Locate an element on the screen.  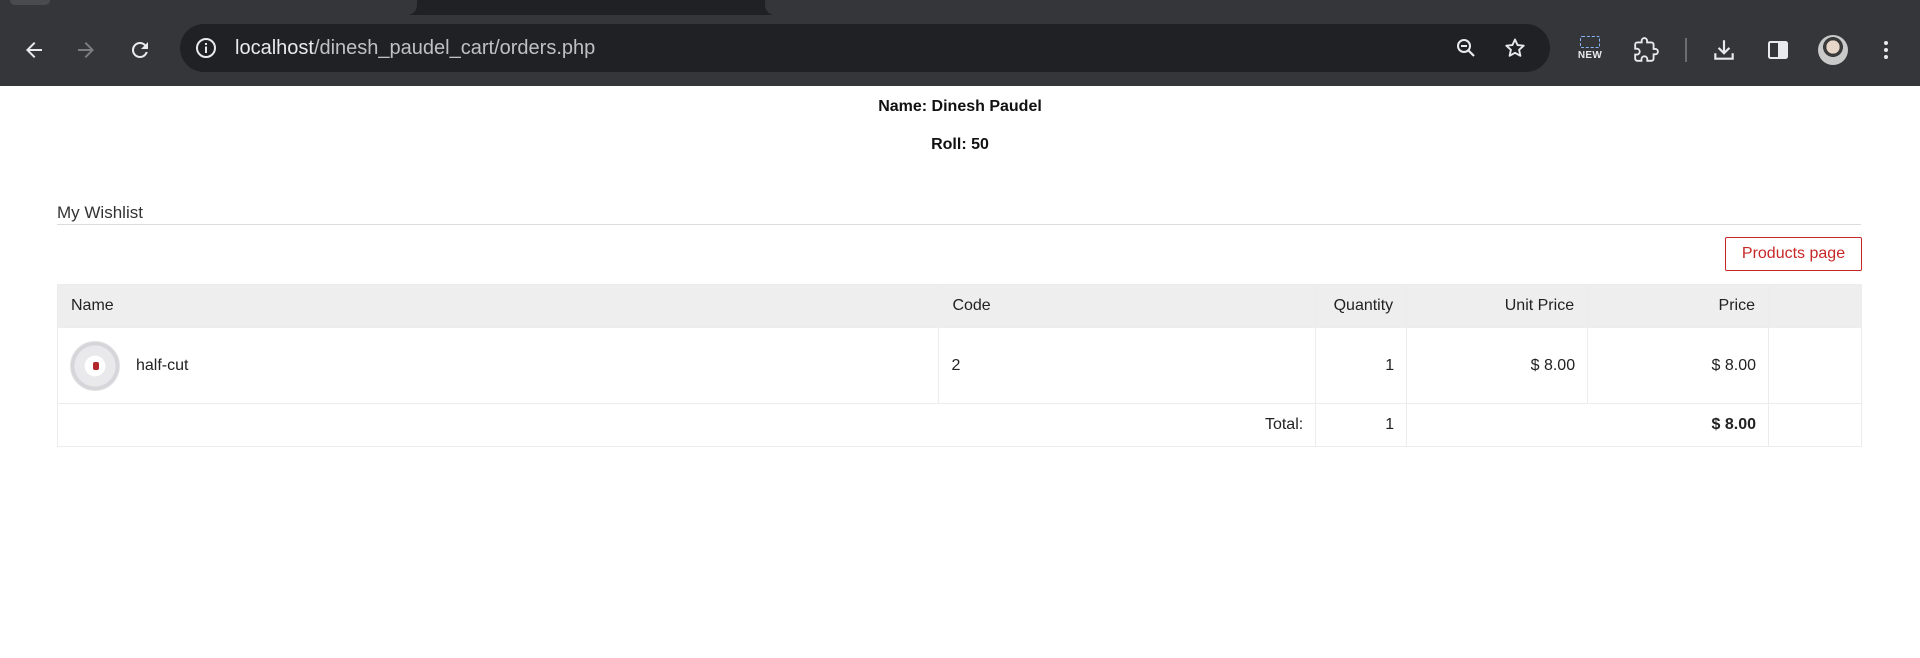
extensions-icon is located at coordinates (1646, 49).